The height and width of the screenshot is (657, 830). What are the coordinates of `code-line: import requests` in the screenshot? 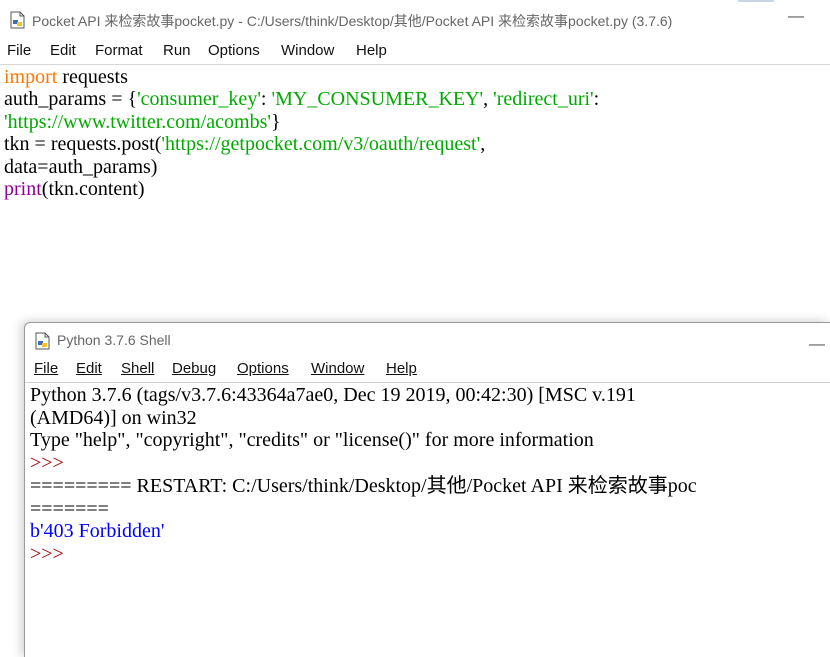 It's located at (417, 77).